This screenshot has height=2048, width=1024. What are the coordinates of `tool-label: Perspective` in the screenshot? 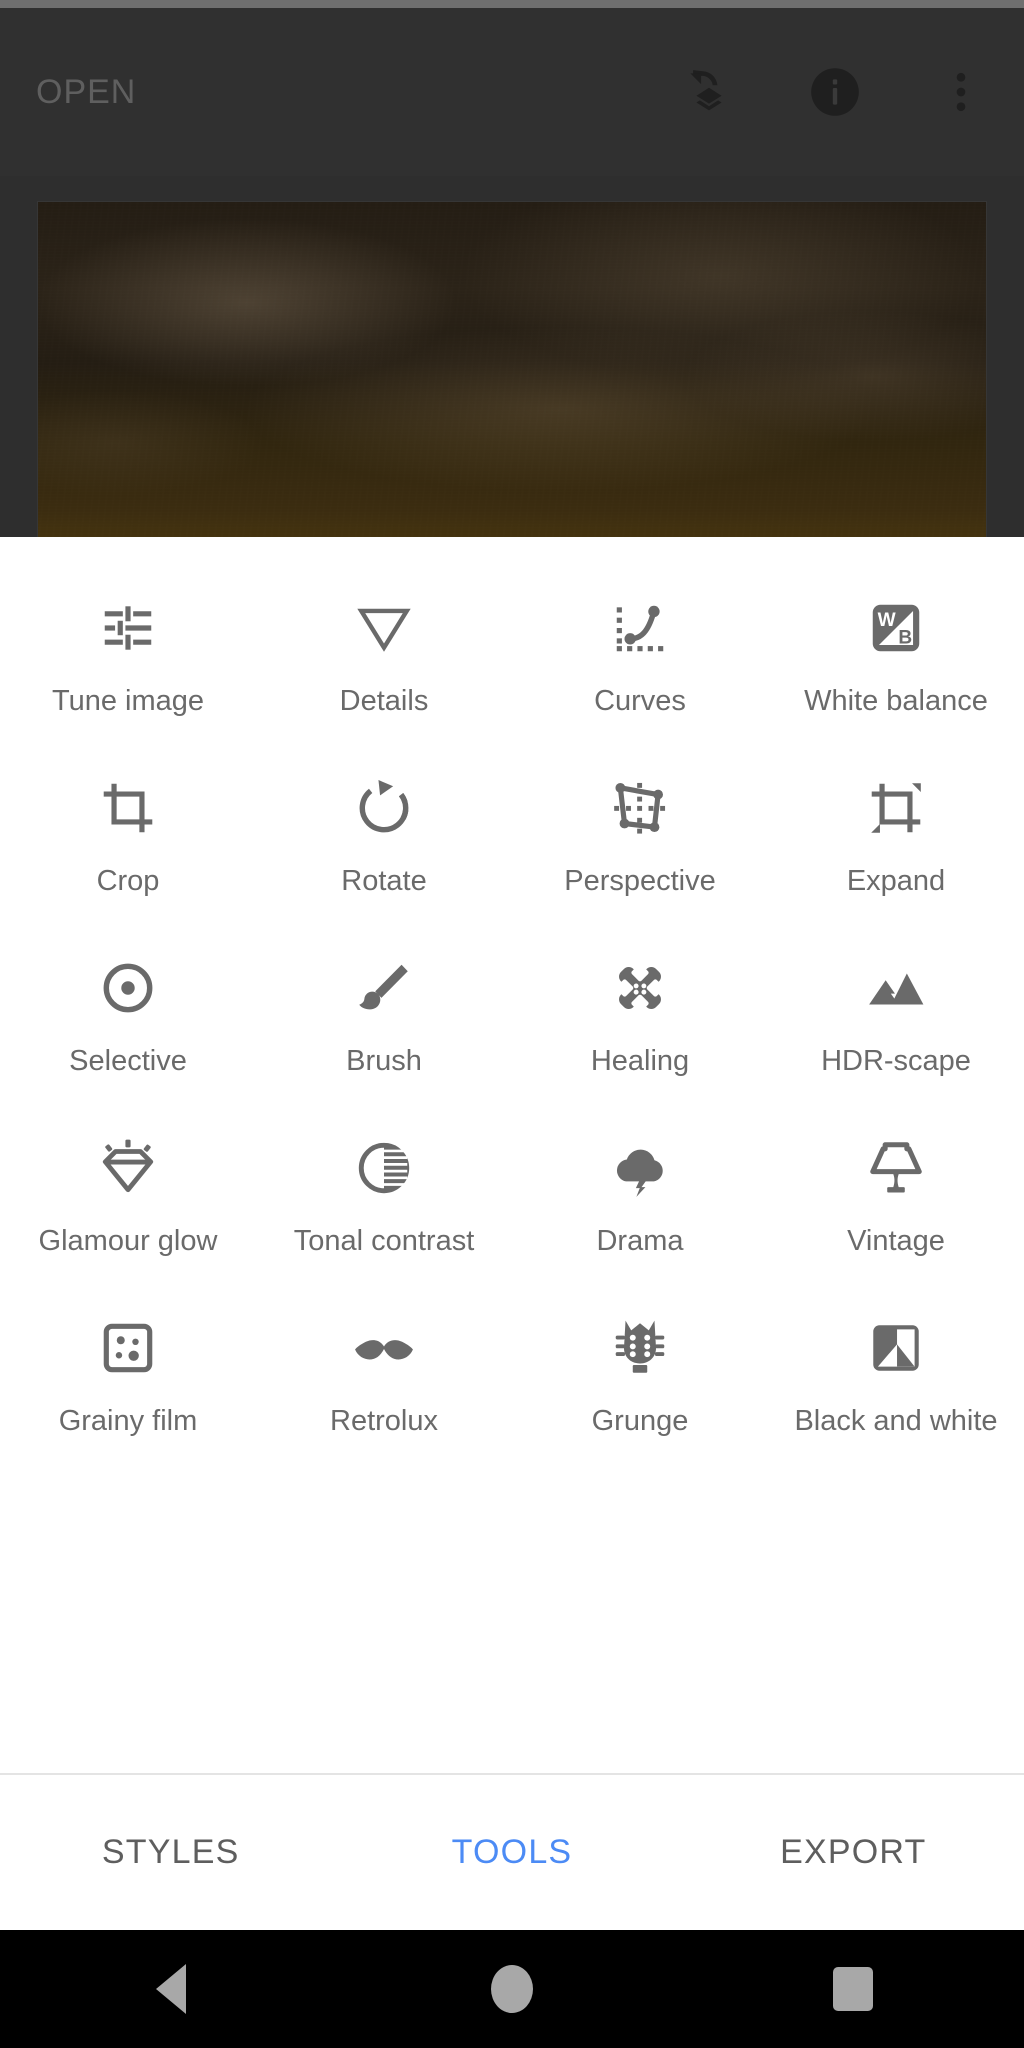 It's located at (640, 881).